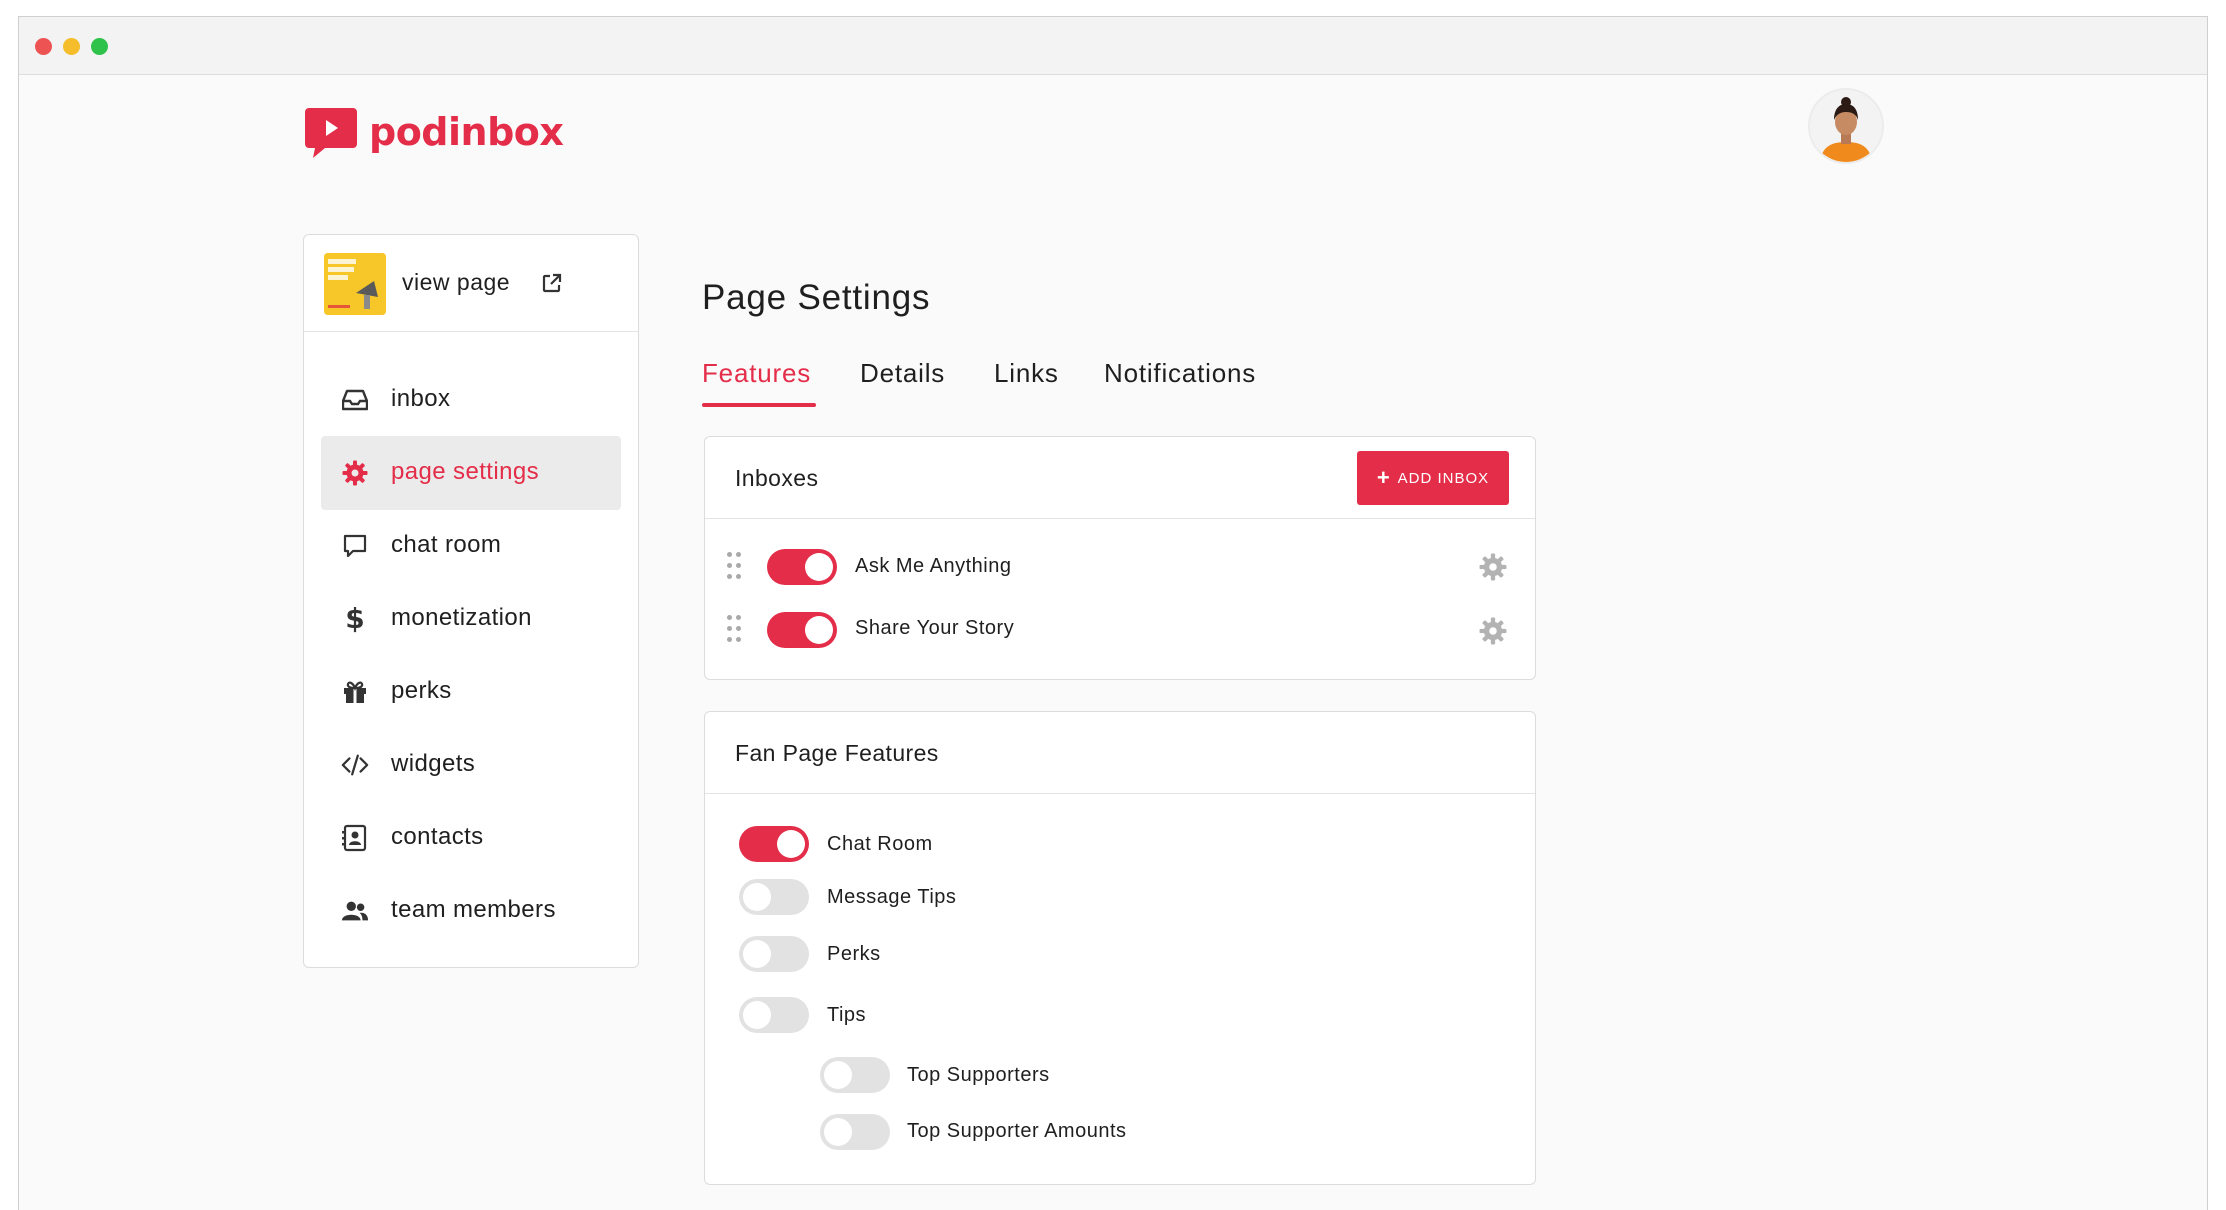 This screenshot has height=1210, width=2226. Describe the element at coordinates (854, 954) in the screenshot. I see `feature-label-perks: Perks` at that location.